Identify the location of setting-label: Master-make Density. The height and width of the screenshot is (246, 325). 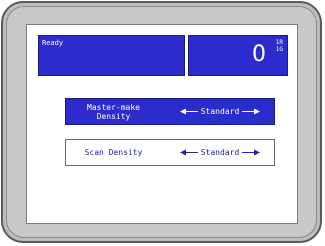
(113, 111).